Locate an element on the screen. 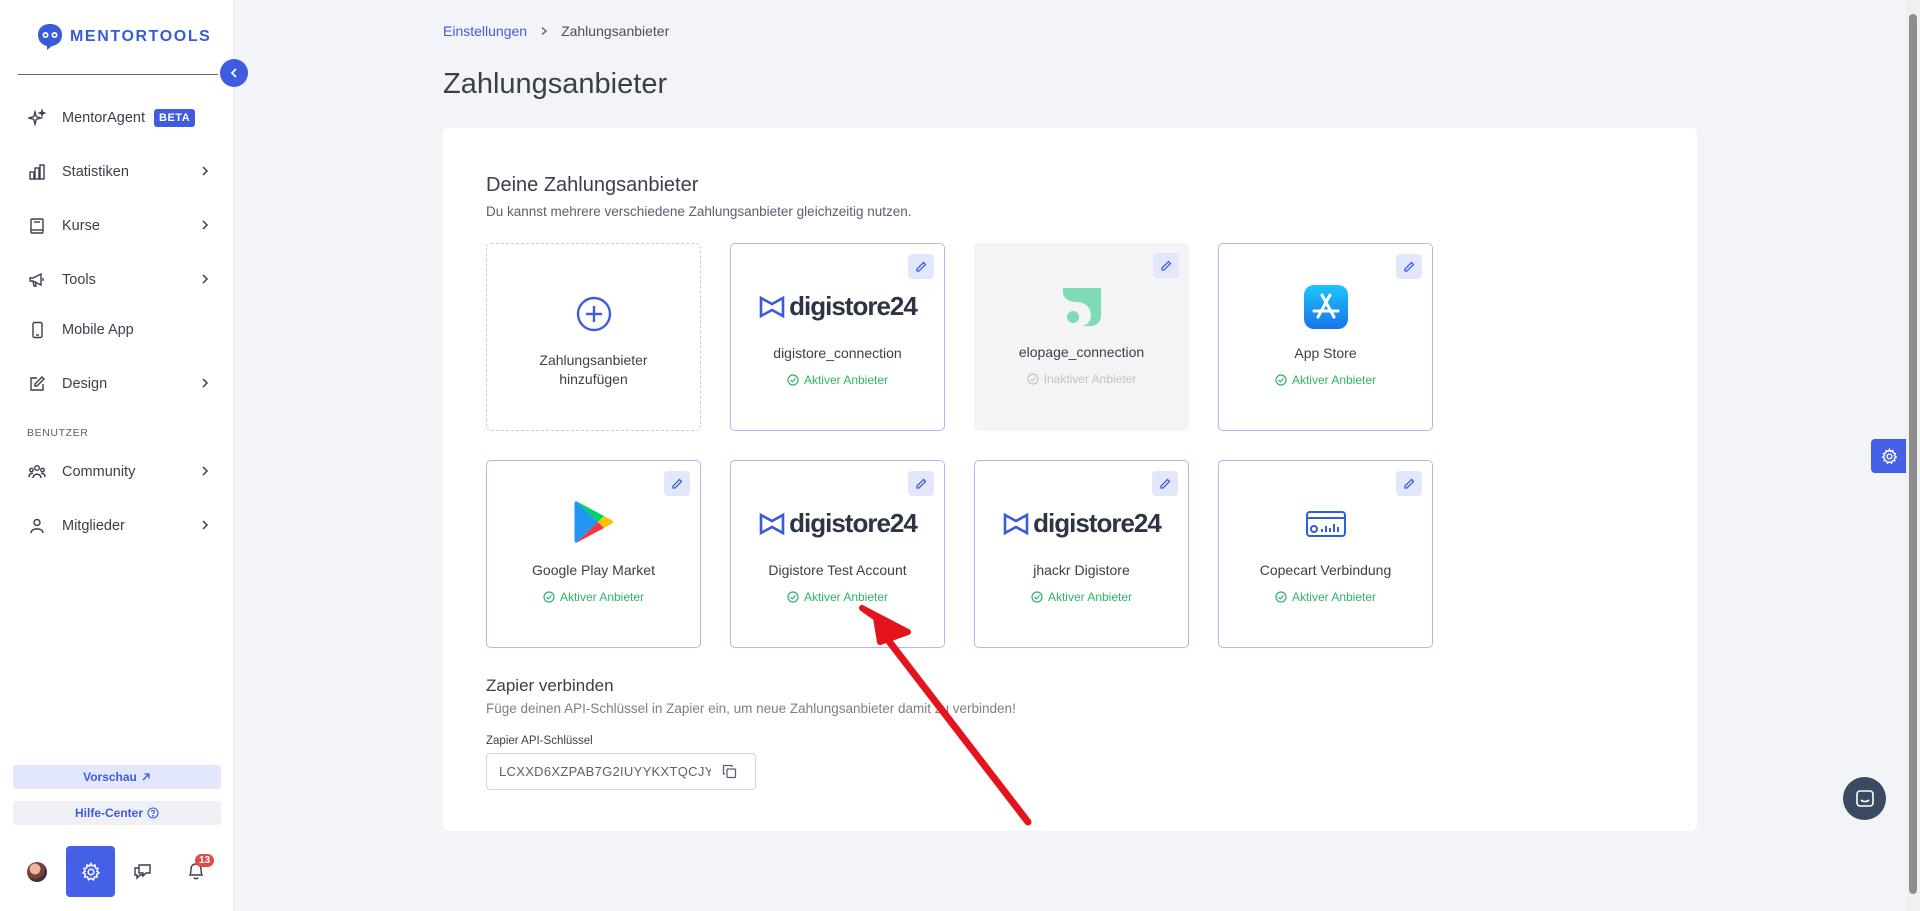  sidebar-item-kurse: Kurse is located at coordinates (118, 226).